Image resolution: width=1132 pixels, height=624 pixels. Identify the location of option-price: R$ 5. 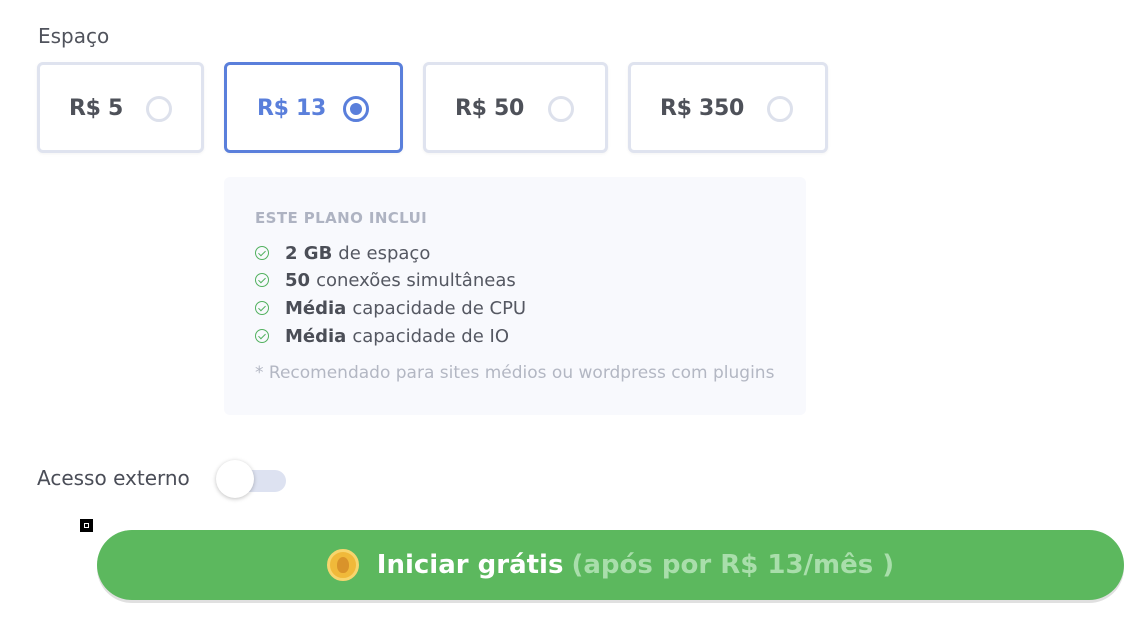
(96, 108).